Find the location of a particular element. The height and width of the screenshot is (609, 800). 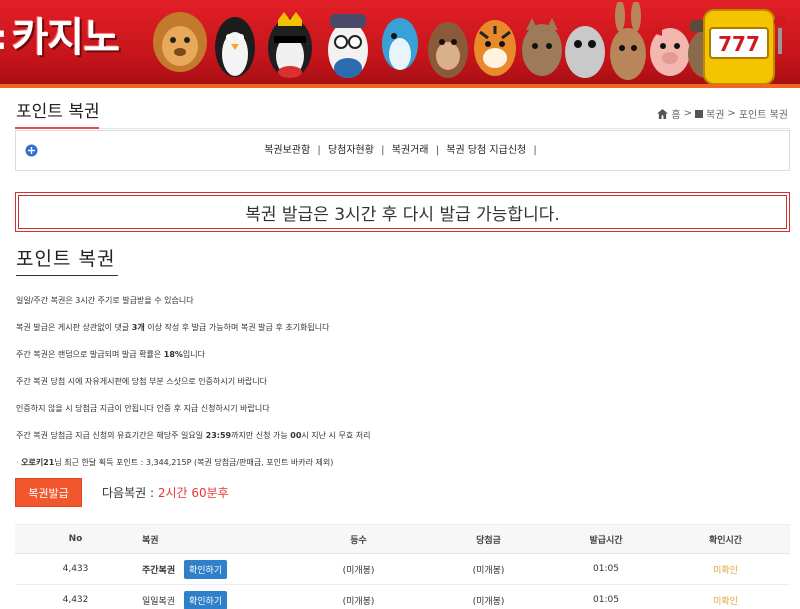

next-lottery-timer: 다음복권 : 2시간 60분후 is located at coordinates (165, 492).